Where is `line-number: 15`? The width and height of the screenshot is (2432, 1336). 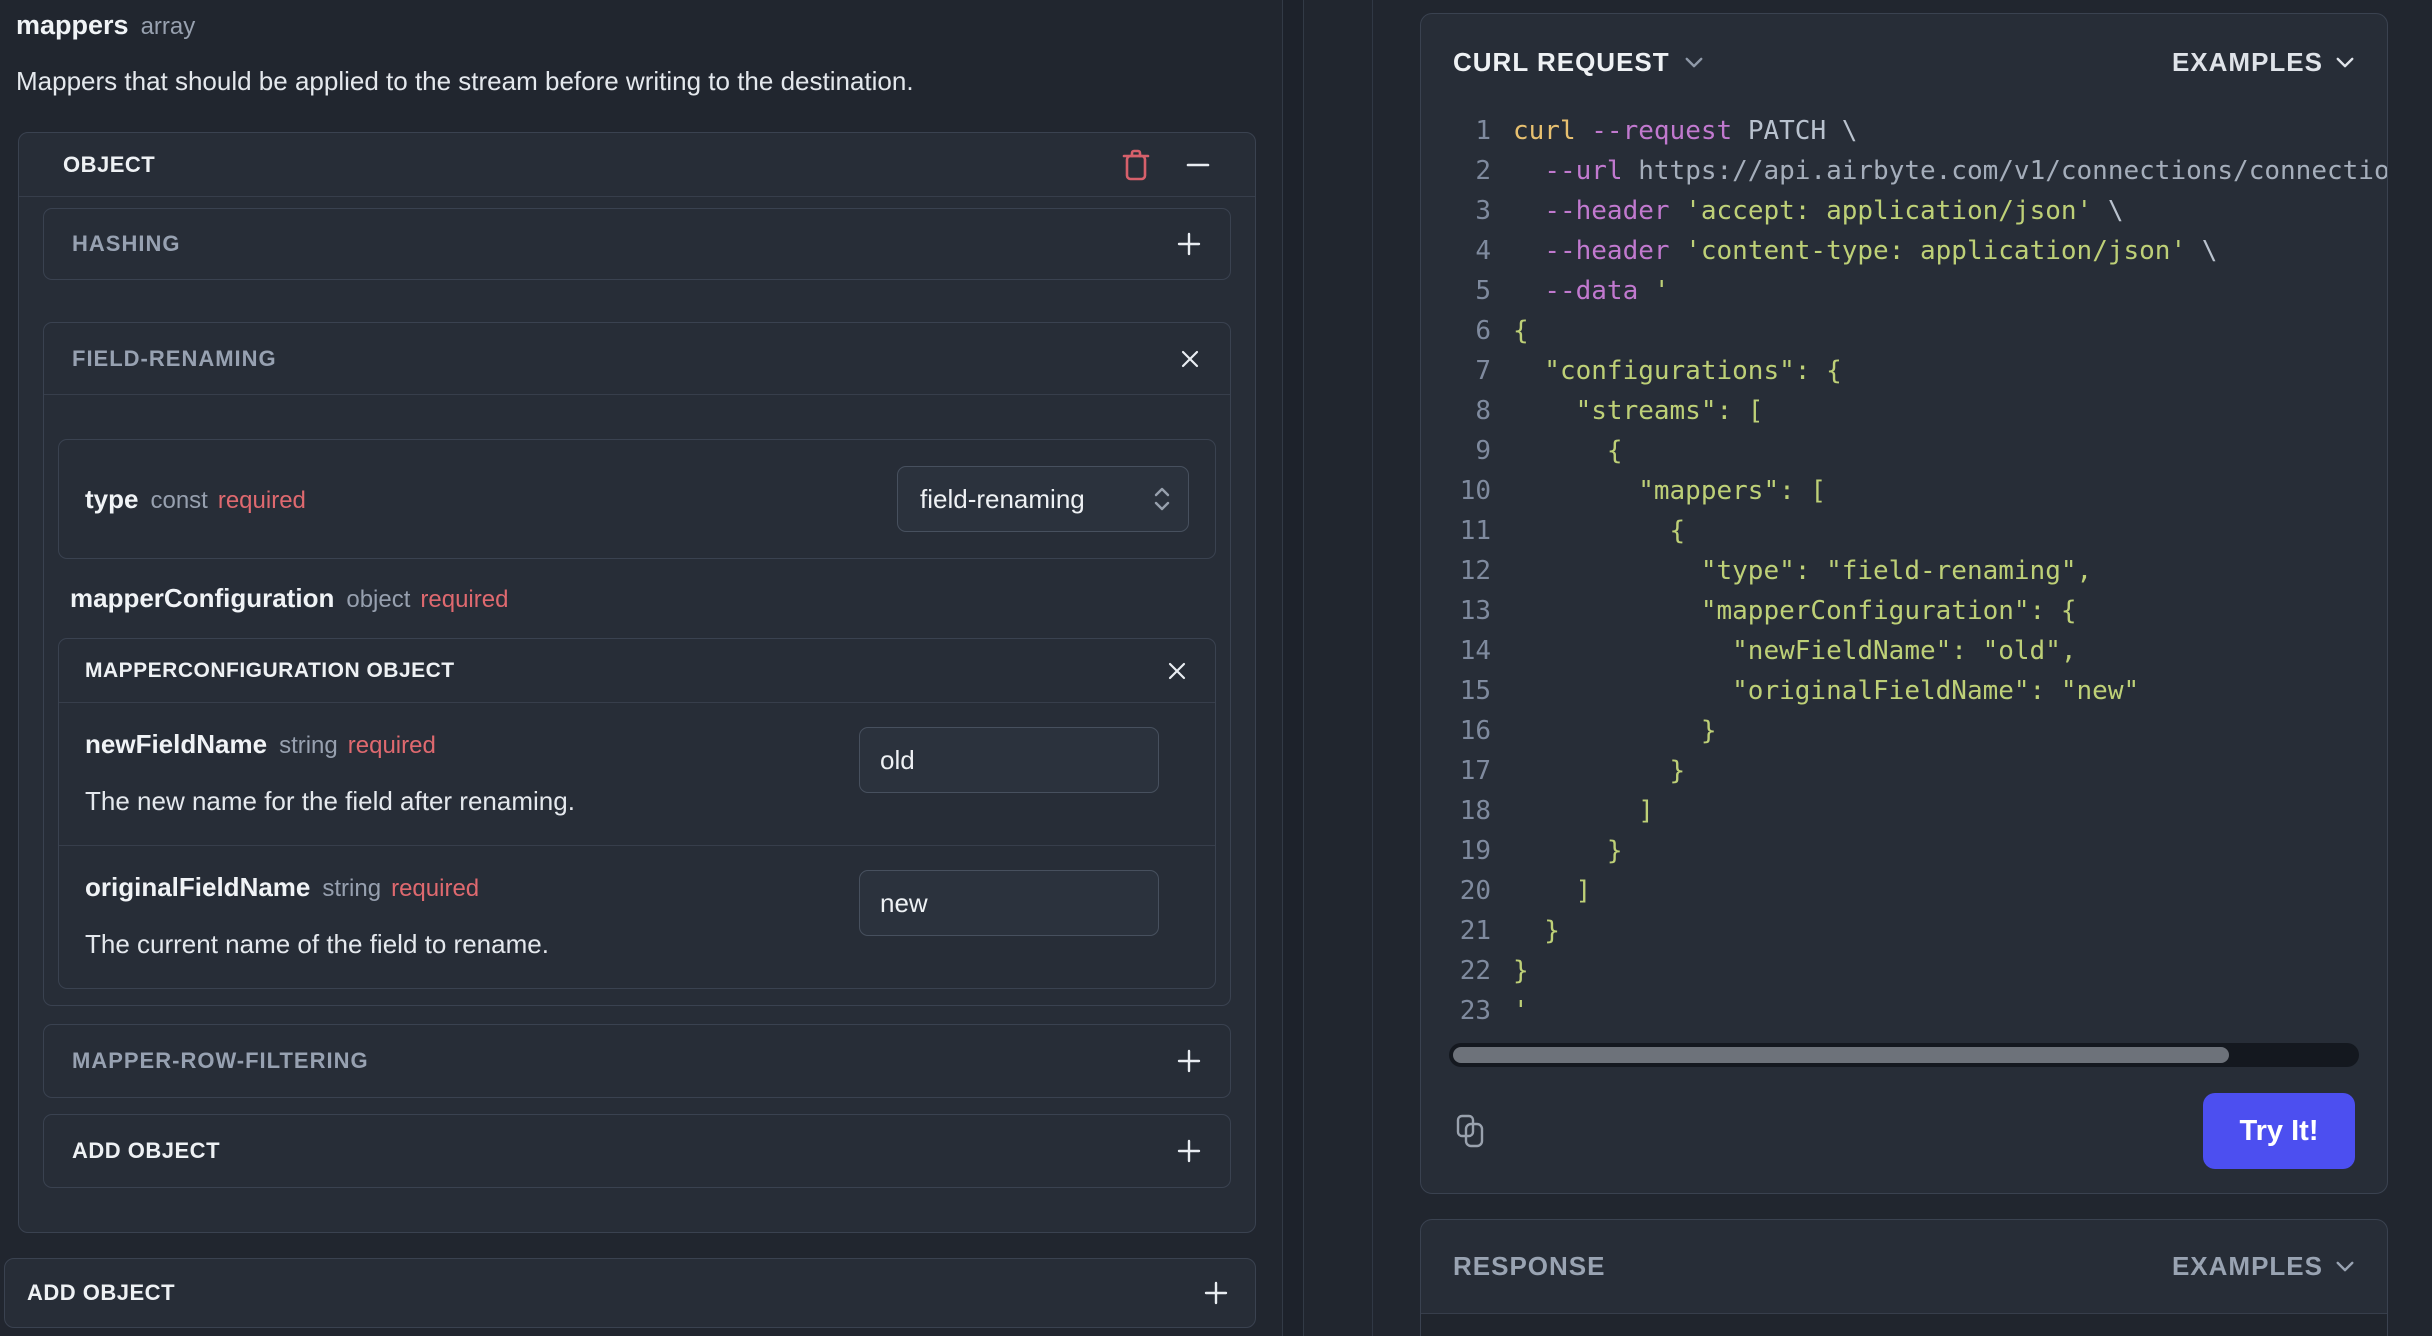 line-number: 15 is located at coordinates (1475, 691).